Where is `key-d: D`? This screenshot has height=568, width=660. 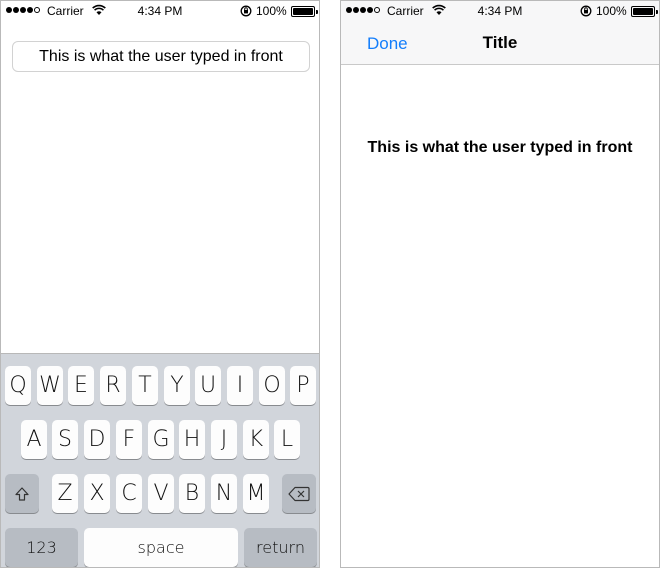 key-d: D is located at coordinates (97, 439).